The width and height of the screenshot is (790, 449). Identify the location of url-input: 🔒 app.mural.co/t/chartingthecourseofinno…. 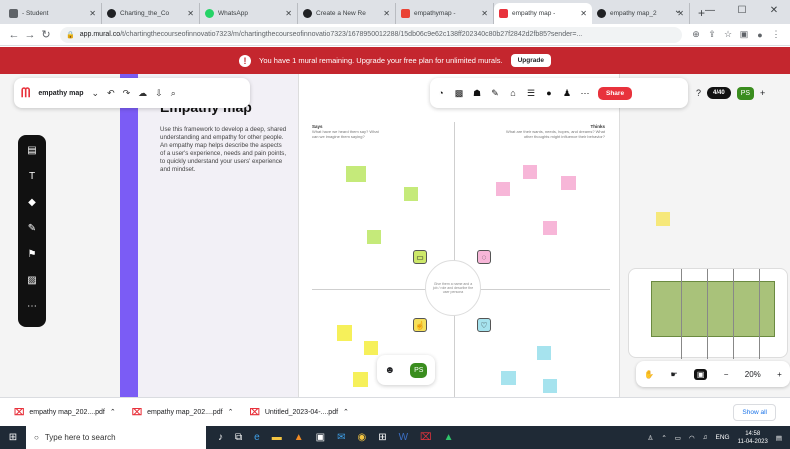
(371, 34).